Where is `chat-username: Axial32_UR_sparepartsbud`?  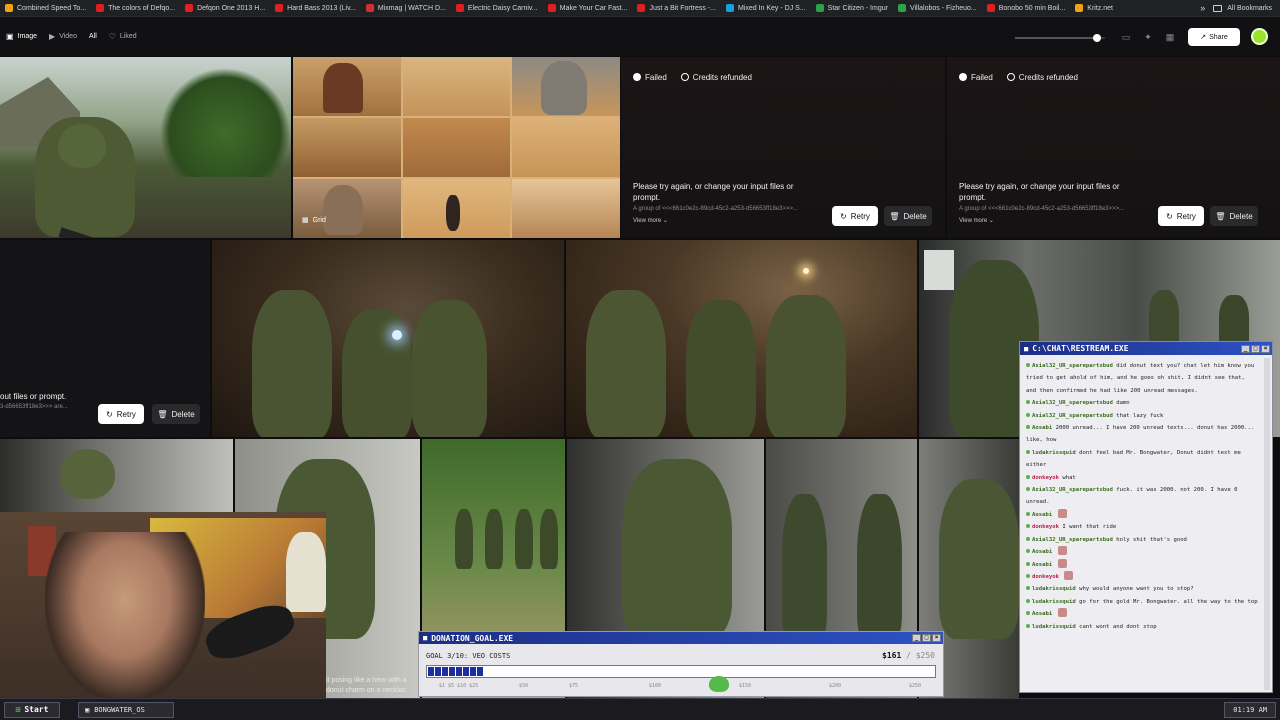 chat-username: Axial32_UR_sparepartsbud is located at coordinates (1072, 490).